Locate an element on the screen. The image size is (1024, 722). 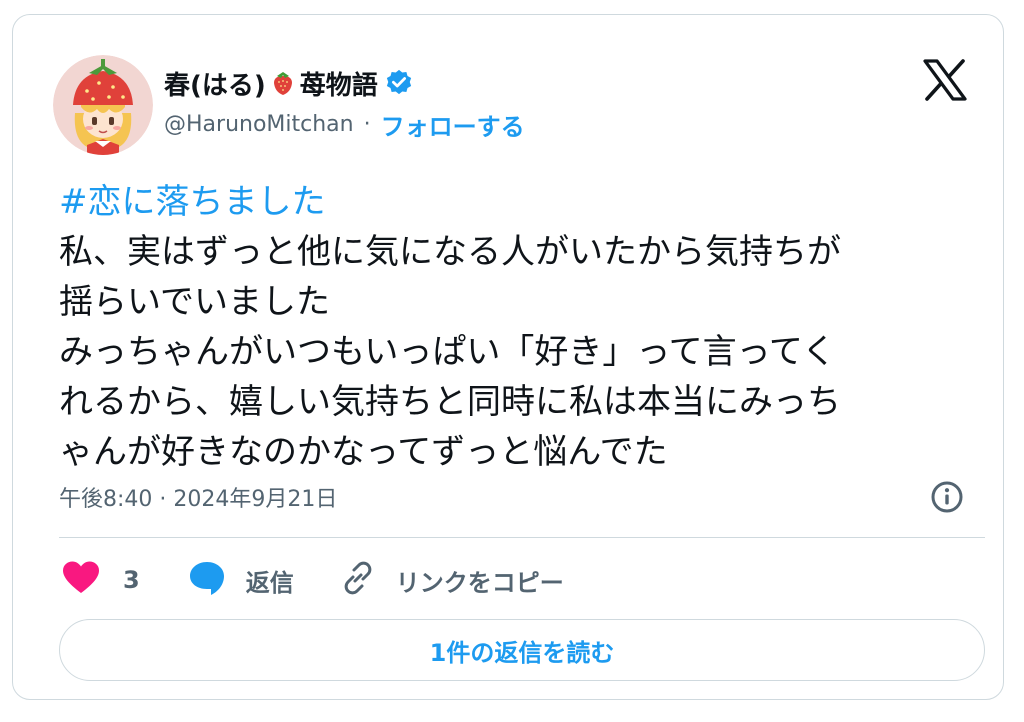
tweet-text-line: 私、実はずっと他に気になる人がいたから気持ちが is located at coordinates (450, 252).